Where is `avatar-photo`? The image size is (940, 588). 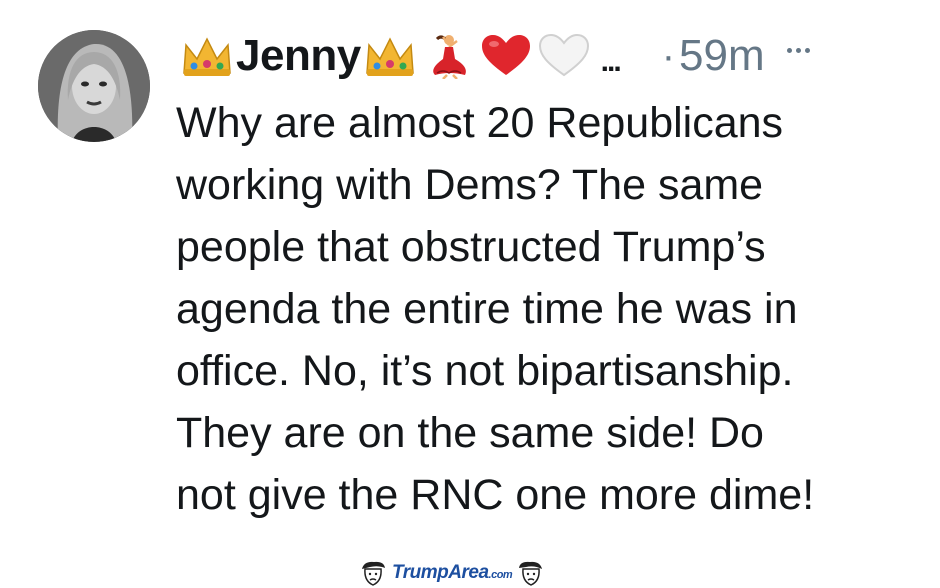
avatar-photo is located at coordinates (94, 86).